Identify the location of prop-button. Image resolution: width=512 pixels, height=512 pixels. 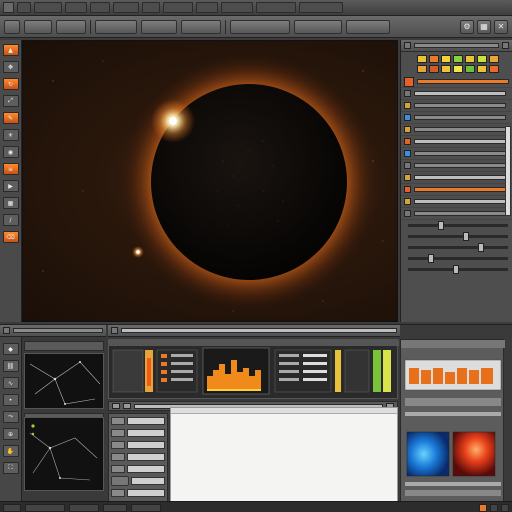
(120, 481).